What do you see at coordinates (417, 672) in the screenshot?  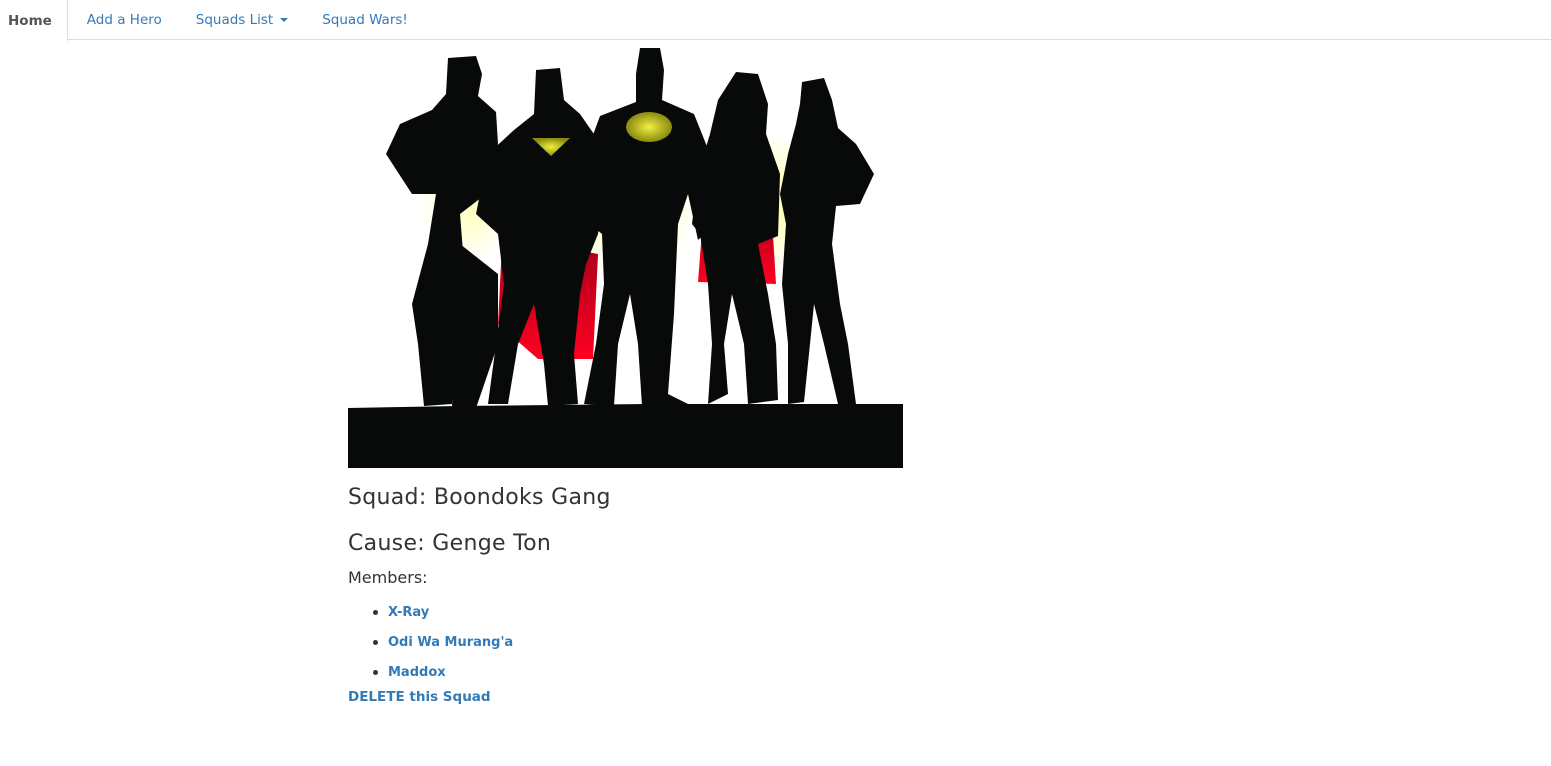 I see `member-link-maddox: Maddox` at bounding box center [417, 672].